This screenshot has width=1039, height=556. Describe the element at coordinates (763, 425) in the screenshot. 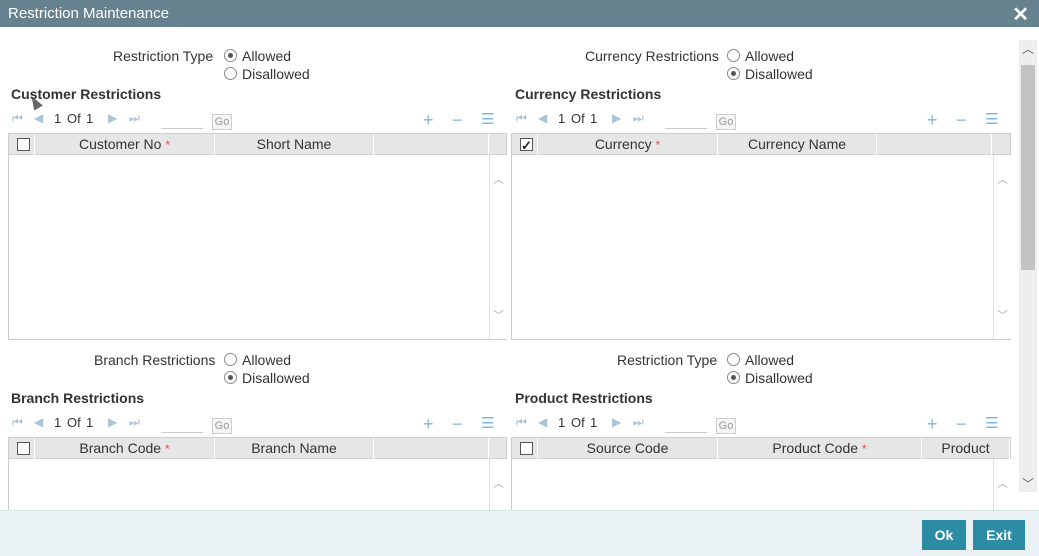

I see `product-pager: ⏮ ◀ 1 Of 1 ▶ ⏭ Go + − ☰` at that location.